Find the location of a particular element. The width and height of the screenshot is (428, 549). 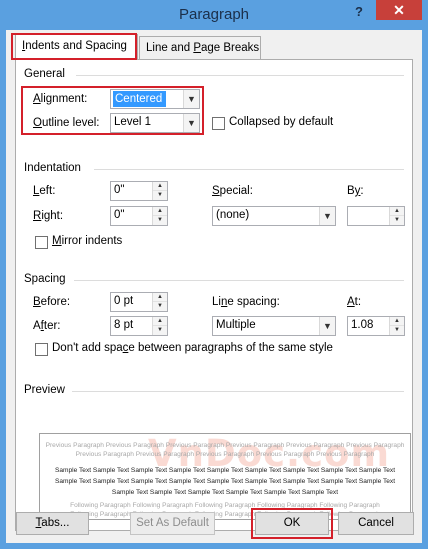

dont-add-space-checkbox is located at coordinates (41, 349).